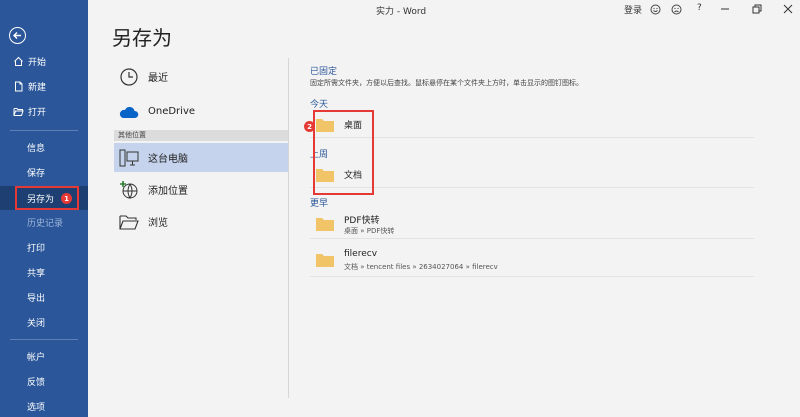  Describe the element at coordinates (401, 12) in the screenshot. I see `window-title: 实力 - Word` at that location.